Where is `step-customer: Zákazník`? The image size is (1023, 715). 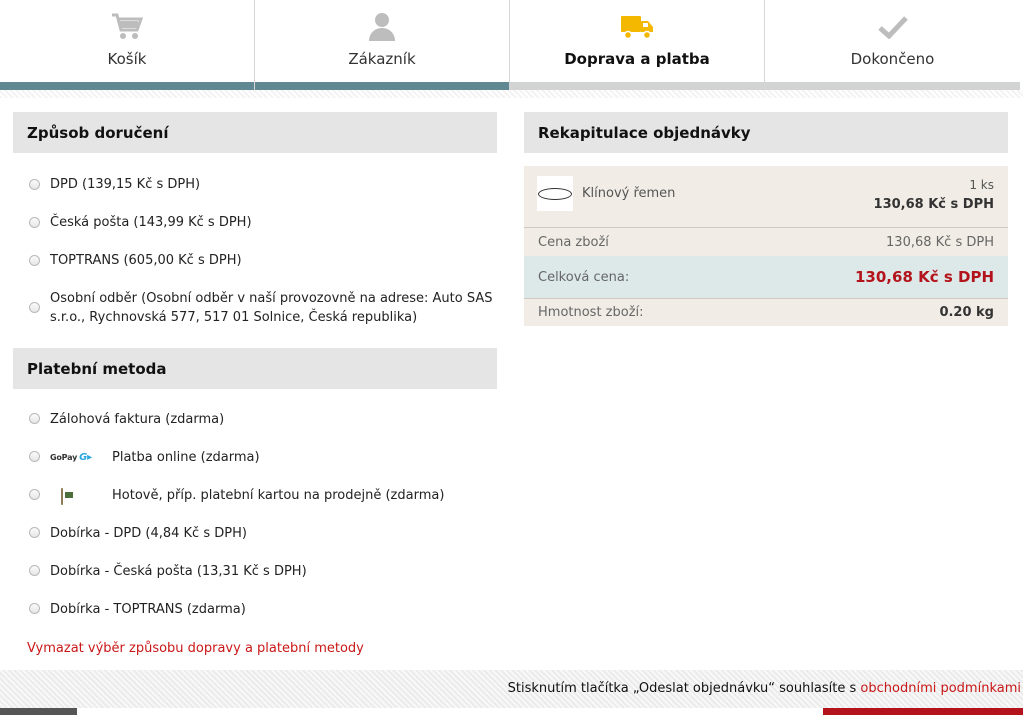
step-customer: Zákazník is located at coordinates (382, 45).